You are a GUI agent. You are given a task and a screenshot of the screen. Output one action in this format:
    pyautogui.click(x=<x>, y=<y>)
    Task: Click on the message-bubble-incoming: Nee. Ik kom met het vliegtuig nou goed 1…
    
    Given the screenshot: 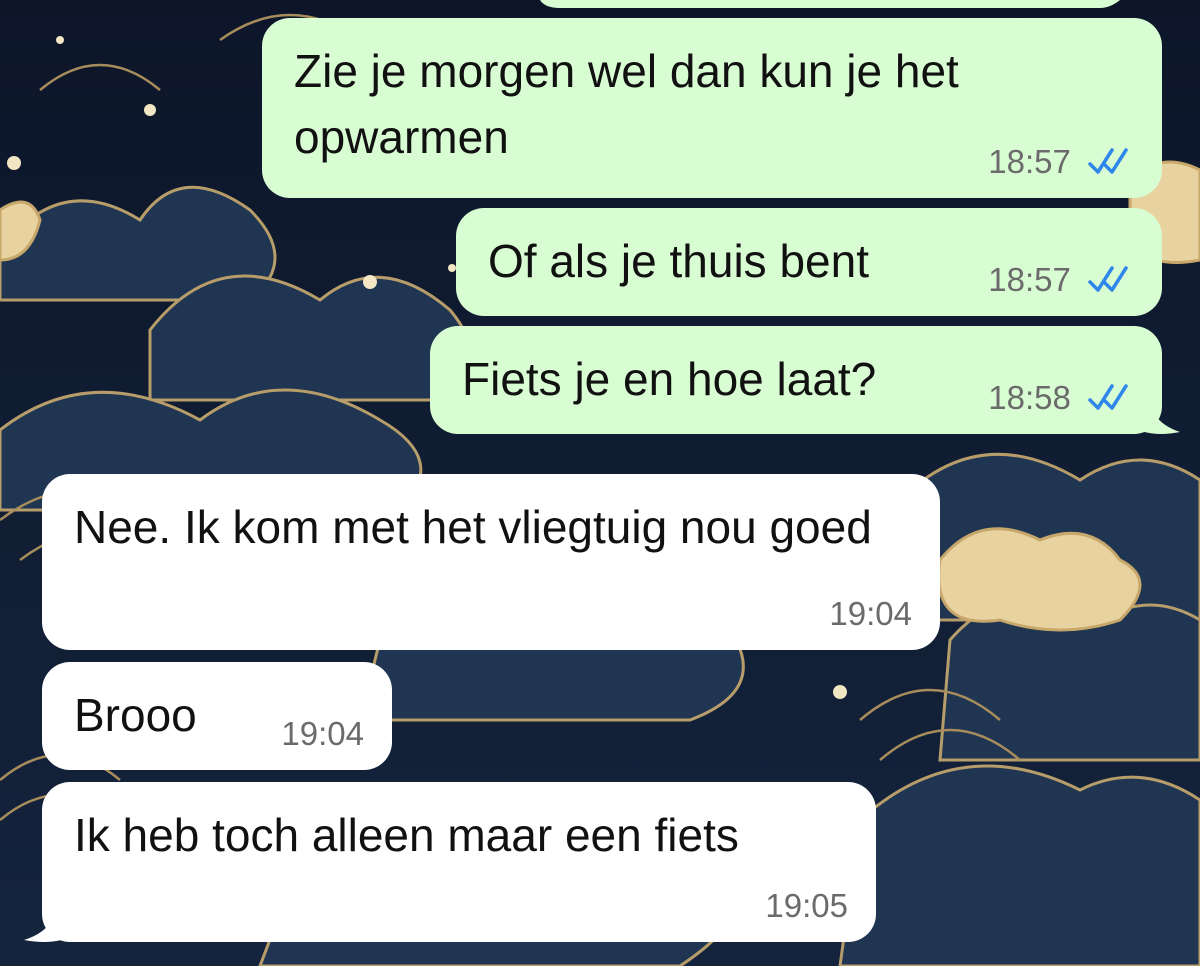 What is the action you would take?
    pyautogui.click(x=491, y=562)
    